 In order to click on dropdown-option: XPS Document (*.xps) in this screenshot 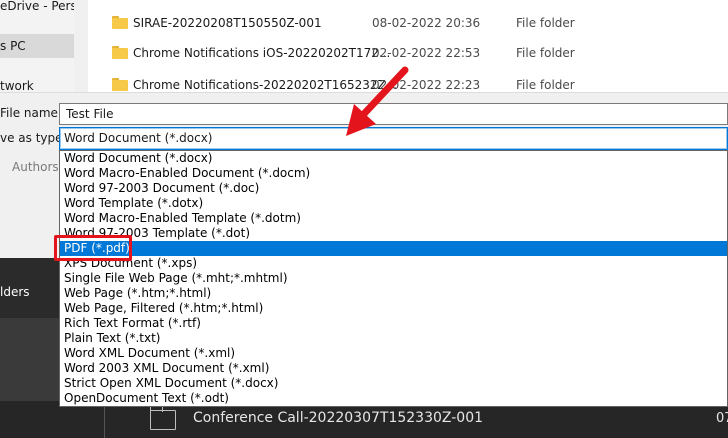, I will do `click(393, 263)`.